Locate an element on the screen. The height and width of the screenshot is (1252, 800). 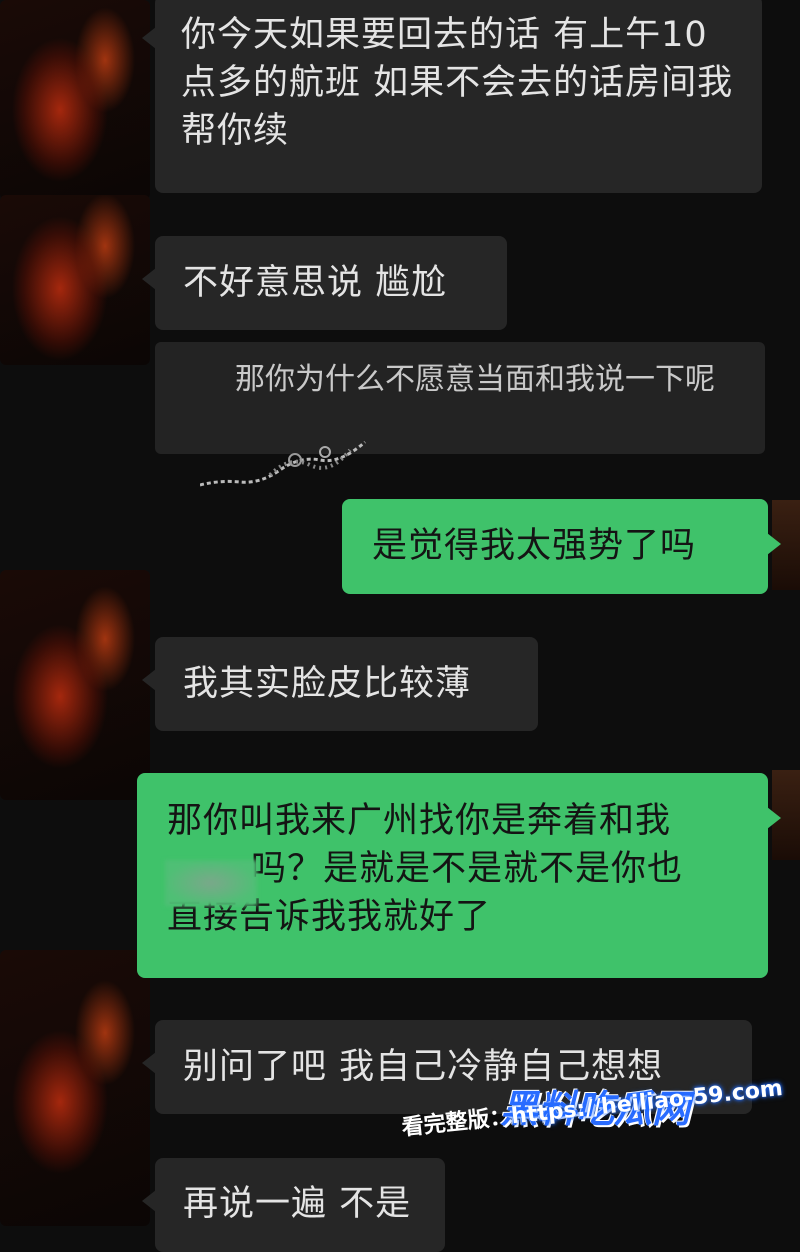
message-bubble-incoming: 你今天如果要回去的话 有上午10点多的航班 如果不会去的话房间我帮你续 is located at coordinates (452, 96).